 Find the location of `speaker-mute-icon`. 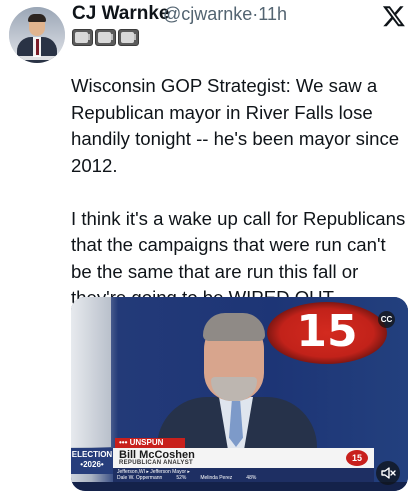

speaker-mute-icon is located at coordinates (388, 473).